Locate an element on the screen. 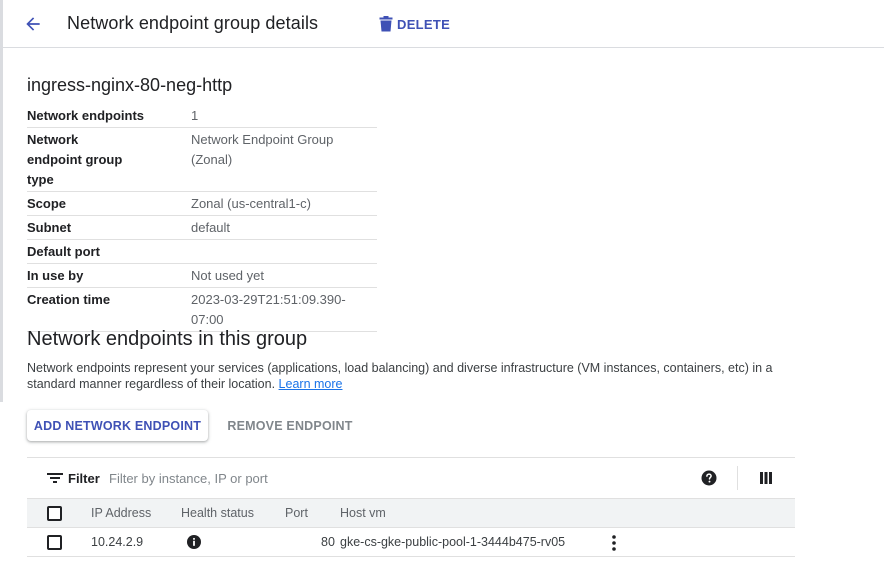  port-cell: 80 is located at coordinates (328, 542).